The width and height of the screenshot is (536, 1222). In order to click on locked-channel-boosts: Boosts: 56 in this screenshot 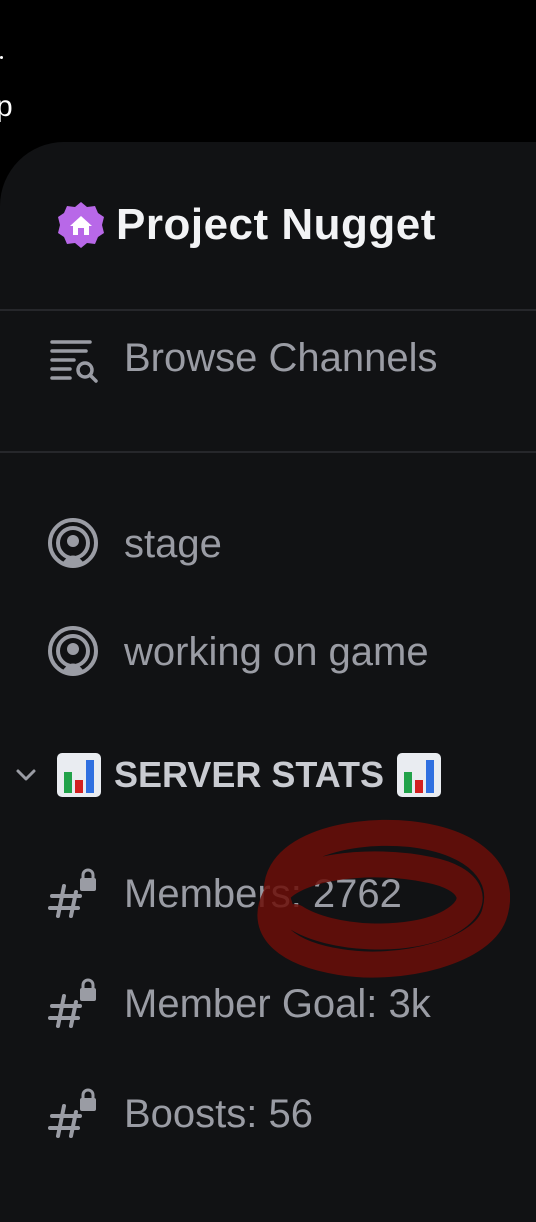, I will do `click(179, 1114)`.